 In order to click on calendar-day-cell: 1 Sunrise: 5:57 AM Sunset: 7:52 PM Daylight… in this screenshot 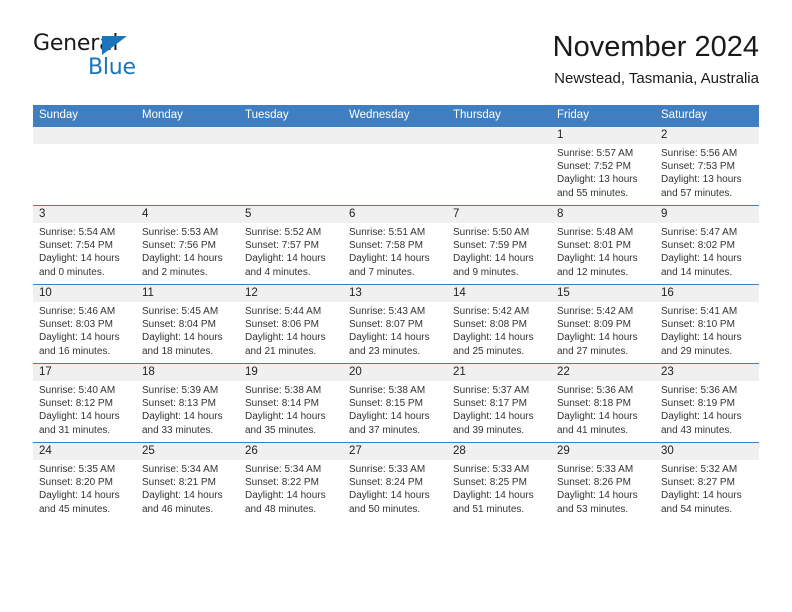, I will do `click(603, 166)`.